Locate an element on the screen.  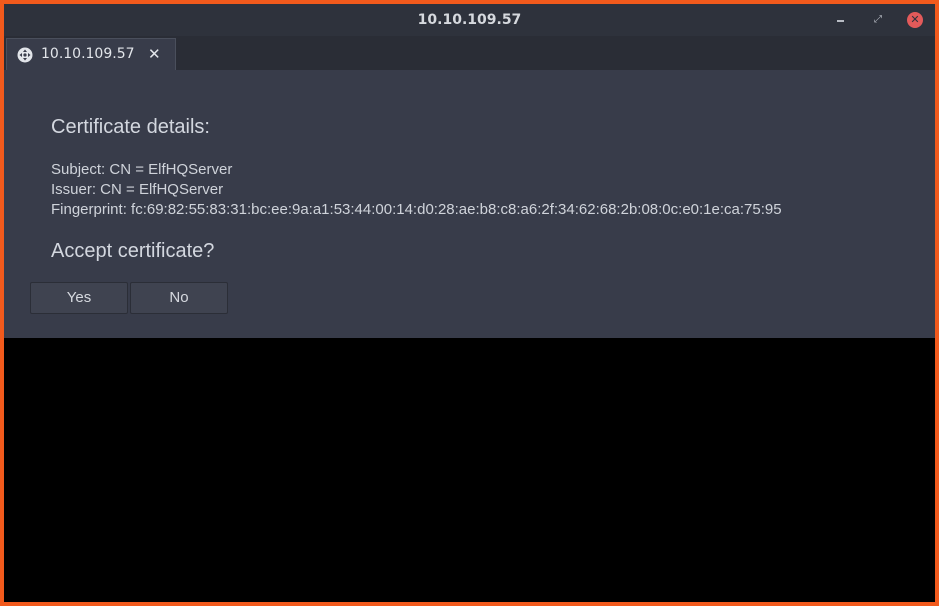
minimize-icon is located at coordinates (840, 21).